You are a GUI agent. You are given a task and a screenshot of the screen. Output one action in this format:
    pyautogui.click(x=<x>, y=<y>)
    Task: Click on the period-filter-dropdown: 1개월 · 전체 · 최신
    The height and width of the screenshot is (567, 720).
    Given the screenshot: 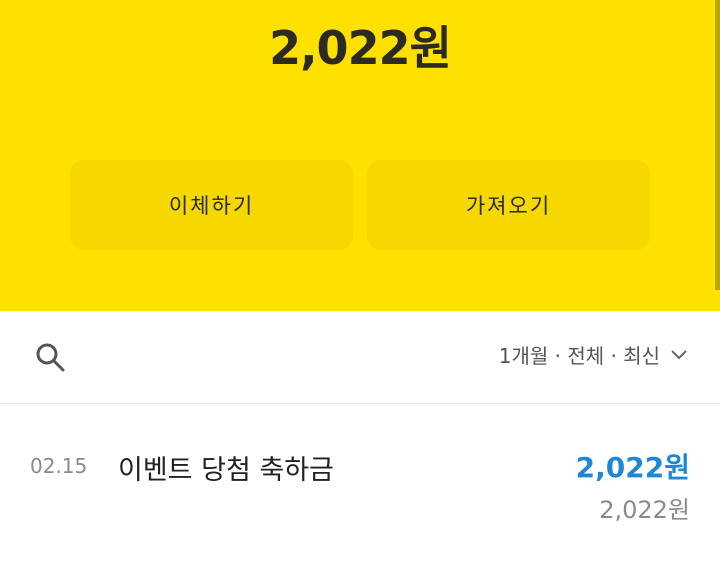 What is the action you would take?
    pyautogui.click(x=593, y=354)
    